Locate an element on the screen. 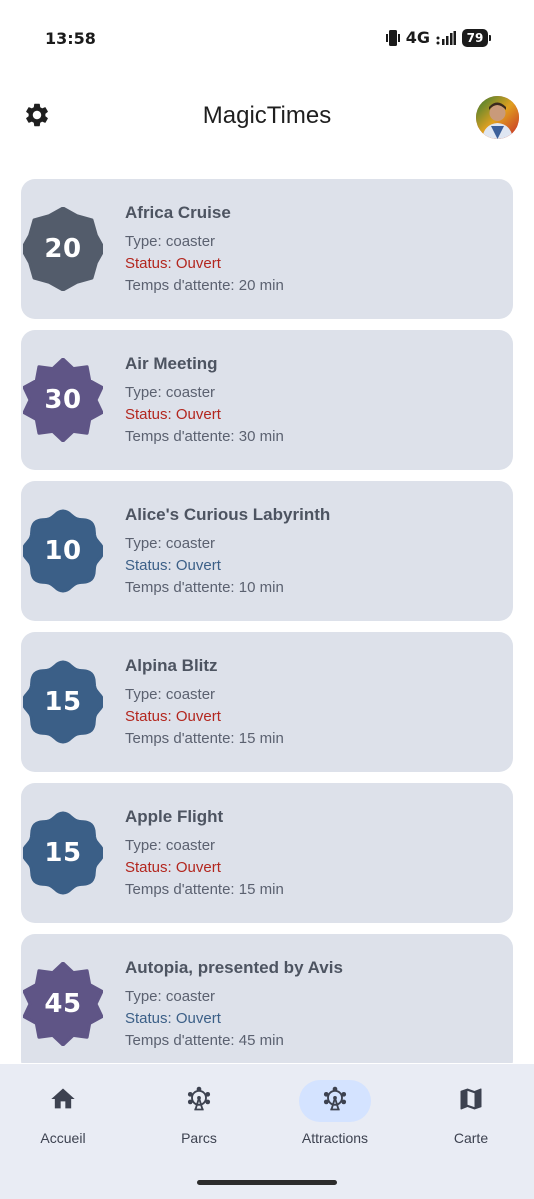 This screenshot has height=1199, width=534. wait-time-badge: 30 is located at coordinates (63, 400).